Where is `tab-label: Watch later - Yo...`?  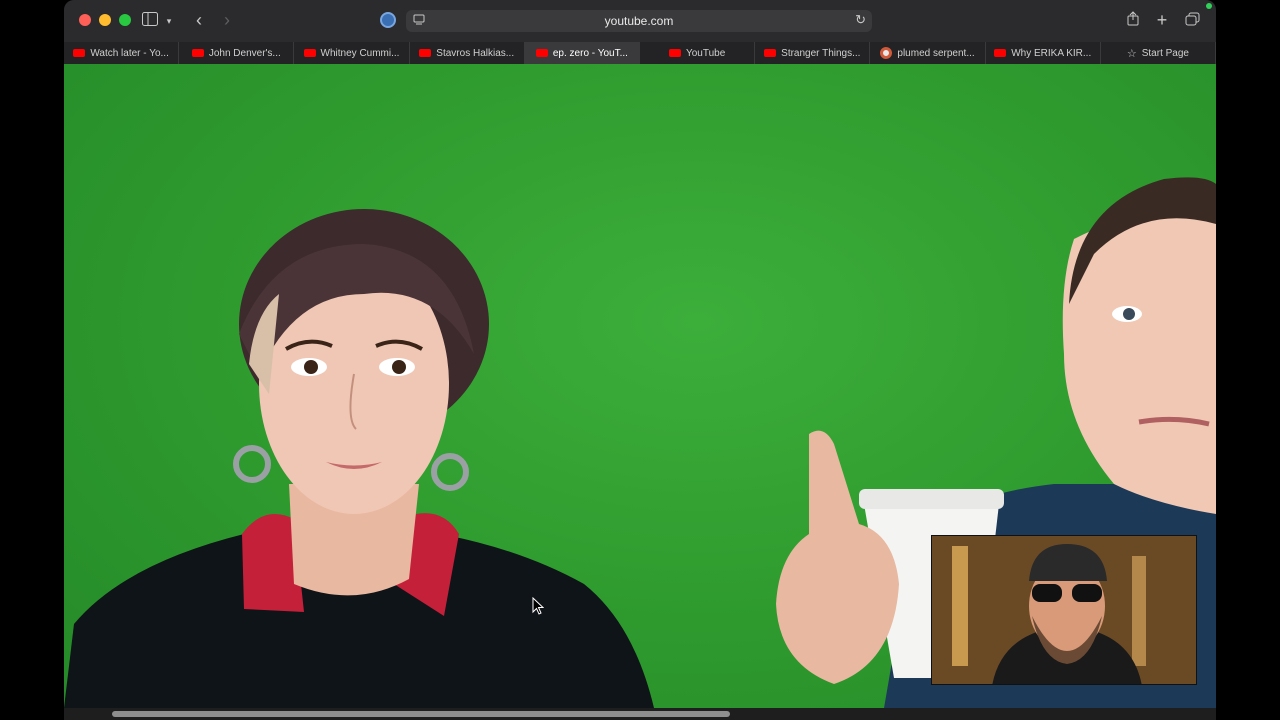
tab-label: Watch later - Yo... is located at coordinates (129, 53).